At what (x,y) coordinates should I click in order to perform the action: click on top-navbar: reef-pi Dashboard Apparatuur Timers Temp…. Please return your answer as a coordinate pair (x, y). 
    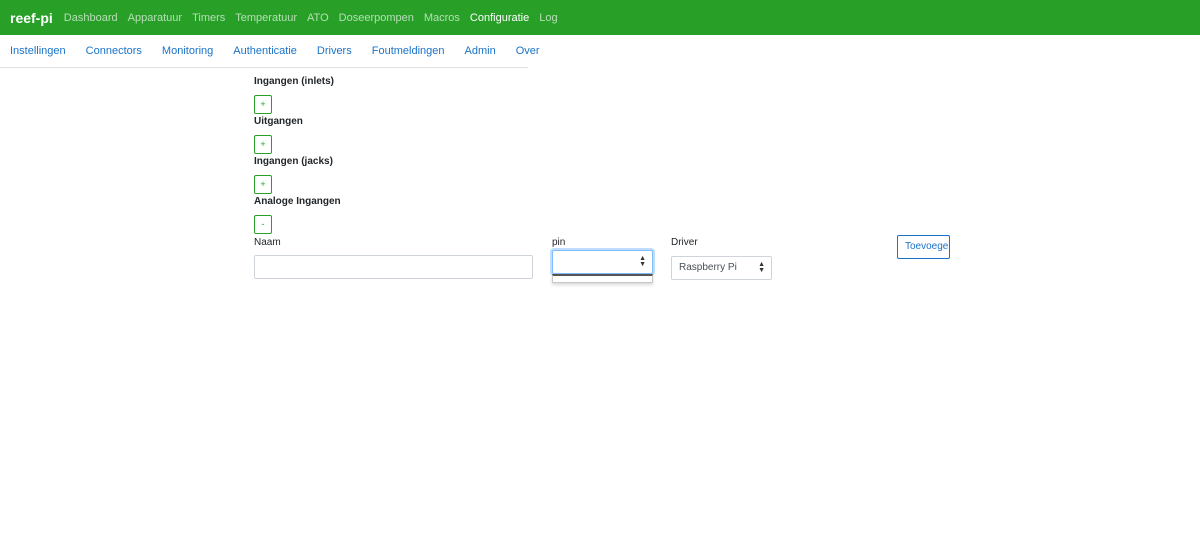
    Looking at the image, I should click on (600, 17).